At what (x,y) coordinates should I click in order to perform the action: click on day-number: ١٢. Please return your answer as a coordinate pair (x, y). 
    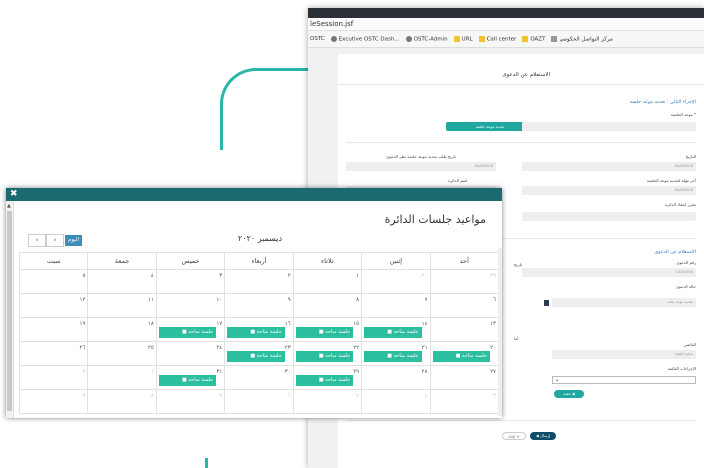
    Looking at the image, I should click on (82, 300).